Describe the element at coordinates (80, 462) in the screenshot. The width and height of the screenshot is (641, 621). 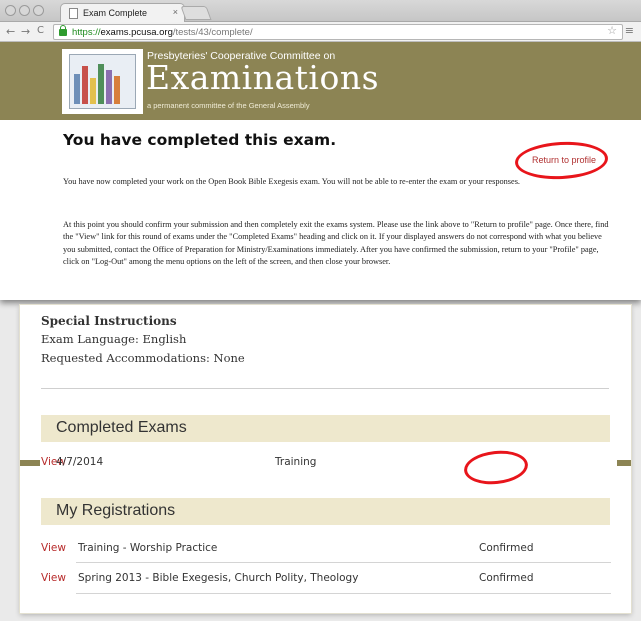
I see `exam-date: 4/7/2014` at that location.